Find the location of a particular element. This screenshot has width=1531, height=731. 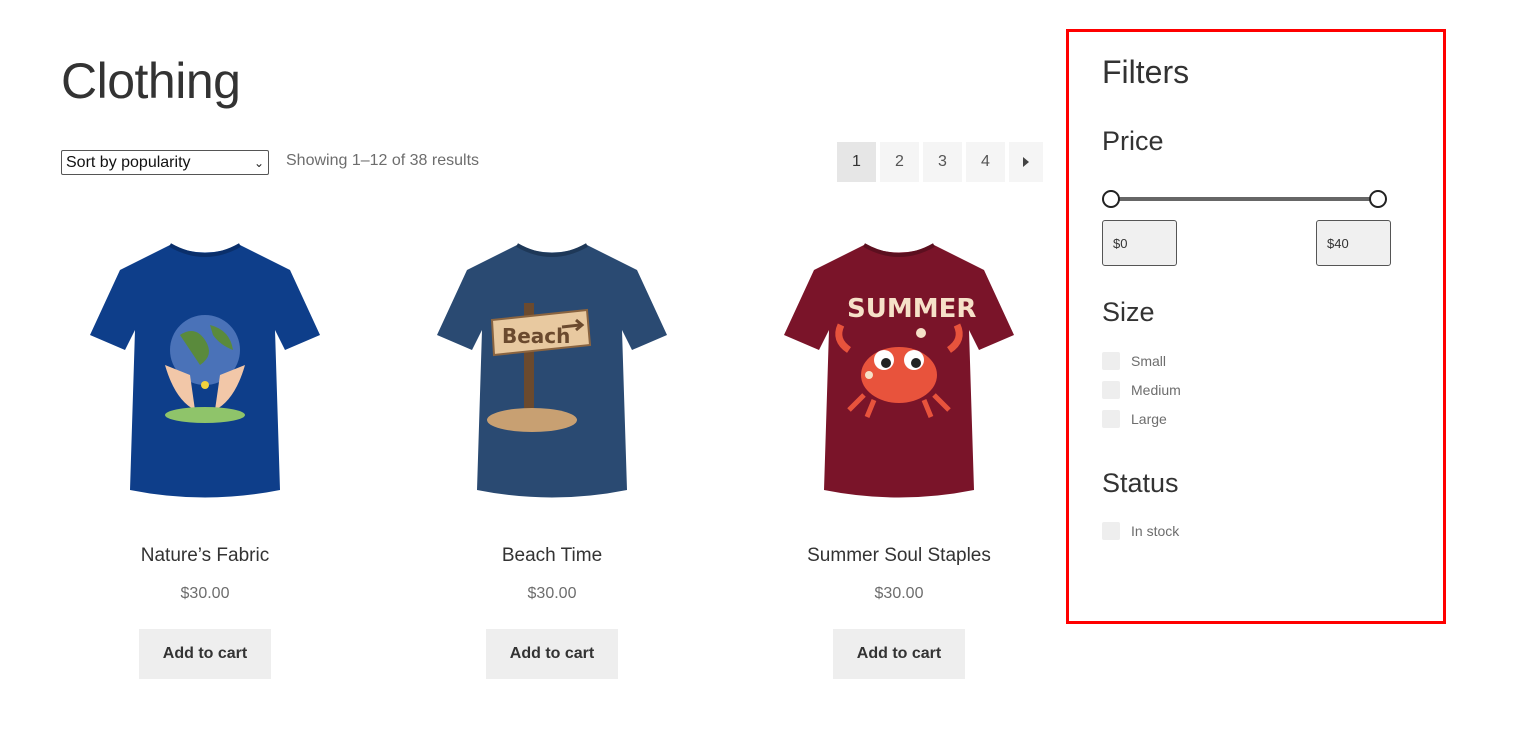

checkbox-label: Large is located at coordinates (1149, 419).